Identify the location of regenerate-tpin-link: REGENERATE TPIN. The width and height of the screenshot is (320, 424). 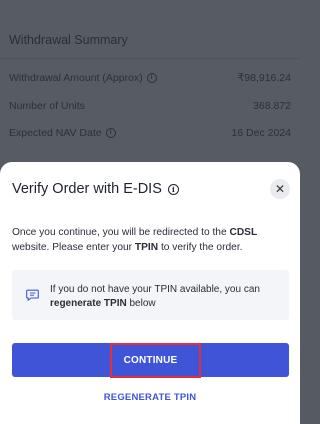
(150, 397).